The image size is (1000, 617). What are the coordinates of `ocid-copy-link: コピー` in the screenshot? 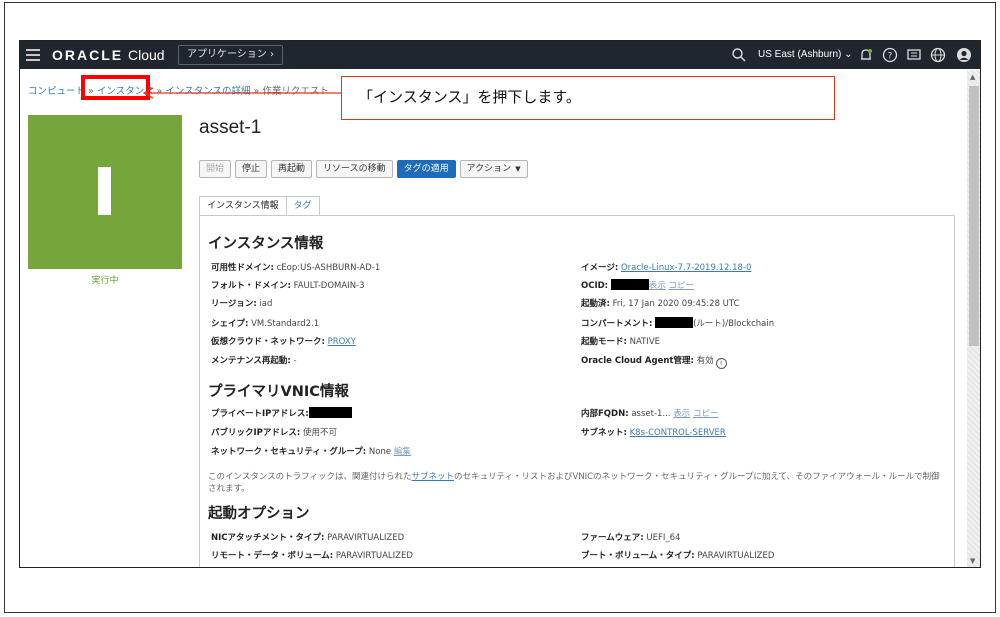 It's located at (682, 286).